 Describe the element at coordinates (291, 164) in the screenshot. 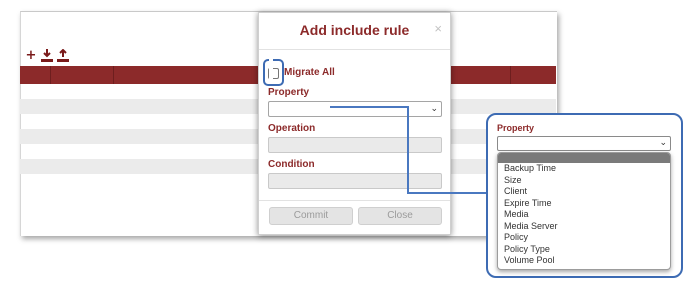

I see `condition-label: Condition` at that location.